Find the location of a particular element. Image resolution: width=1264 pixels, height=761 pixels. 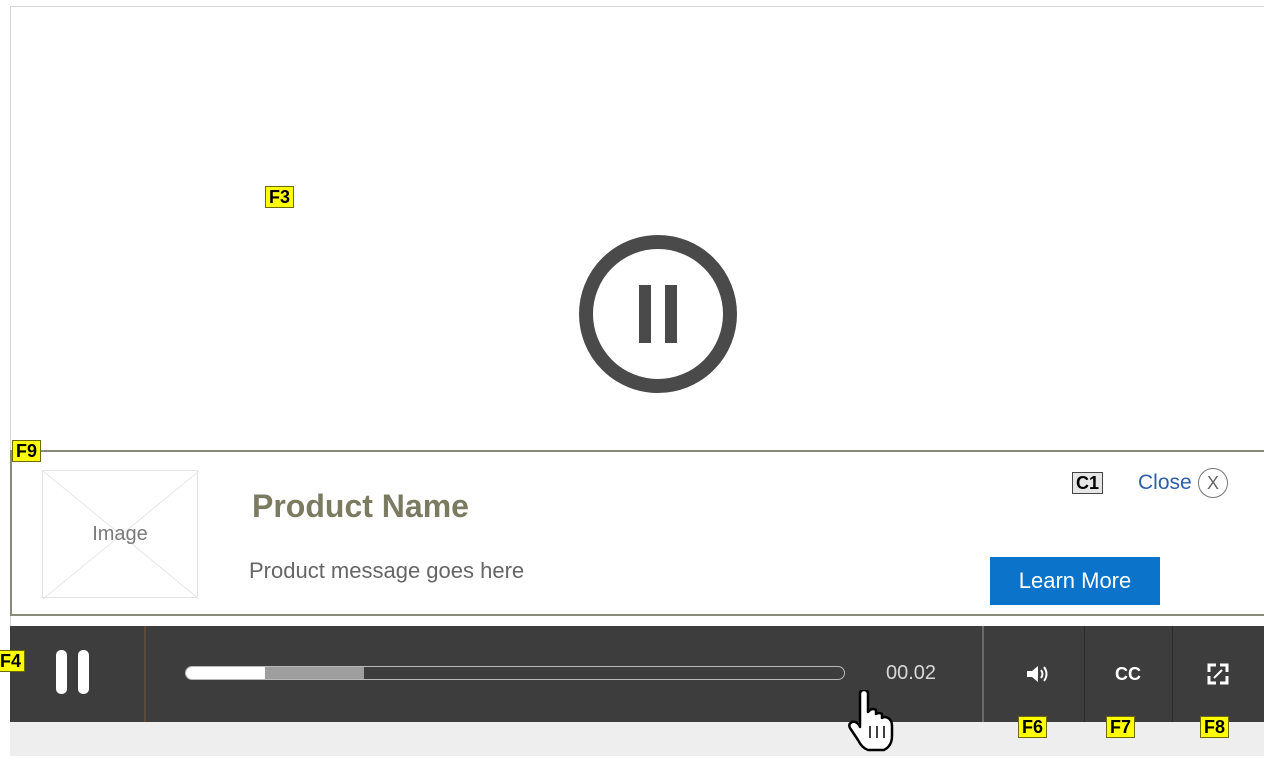

product-image-placeholder: Image is located at coordinates (120, 534).